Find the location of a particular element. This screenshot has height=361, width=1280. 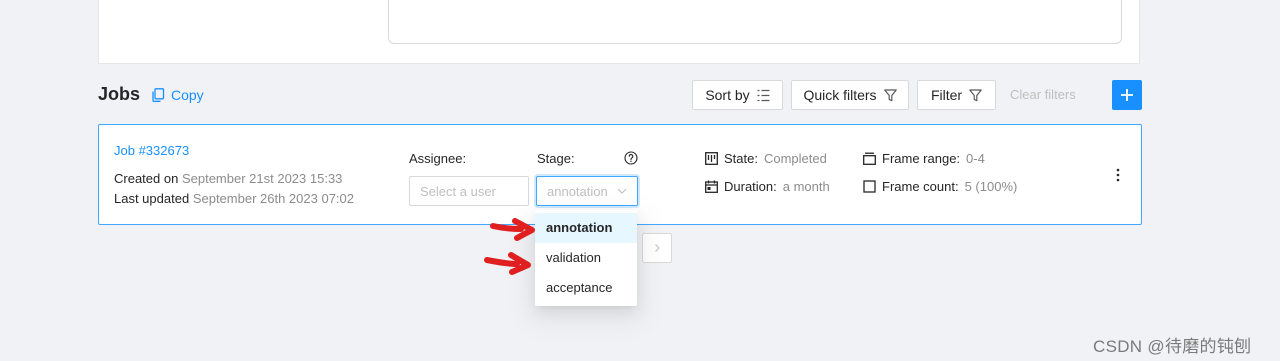

sort-by-label: Sort by is located at coordinates (727, 95).